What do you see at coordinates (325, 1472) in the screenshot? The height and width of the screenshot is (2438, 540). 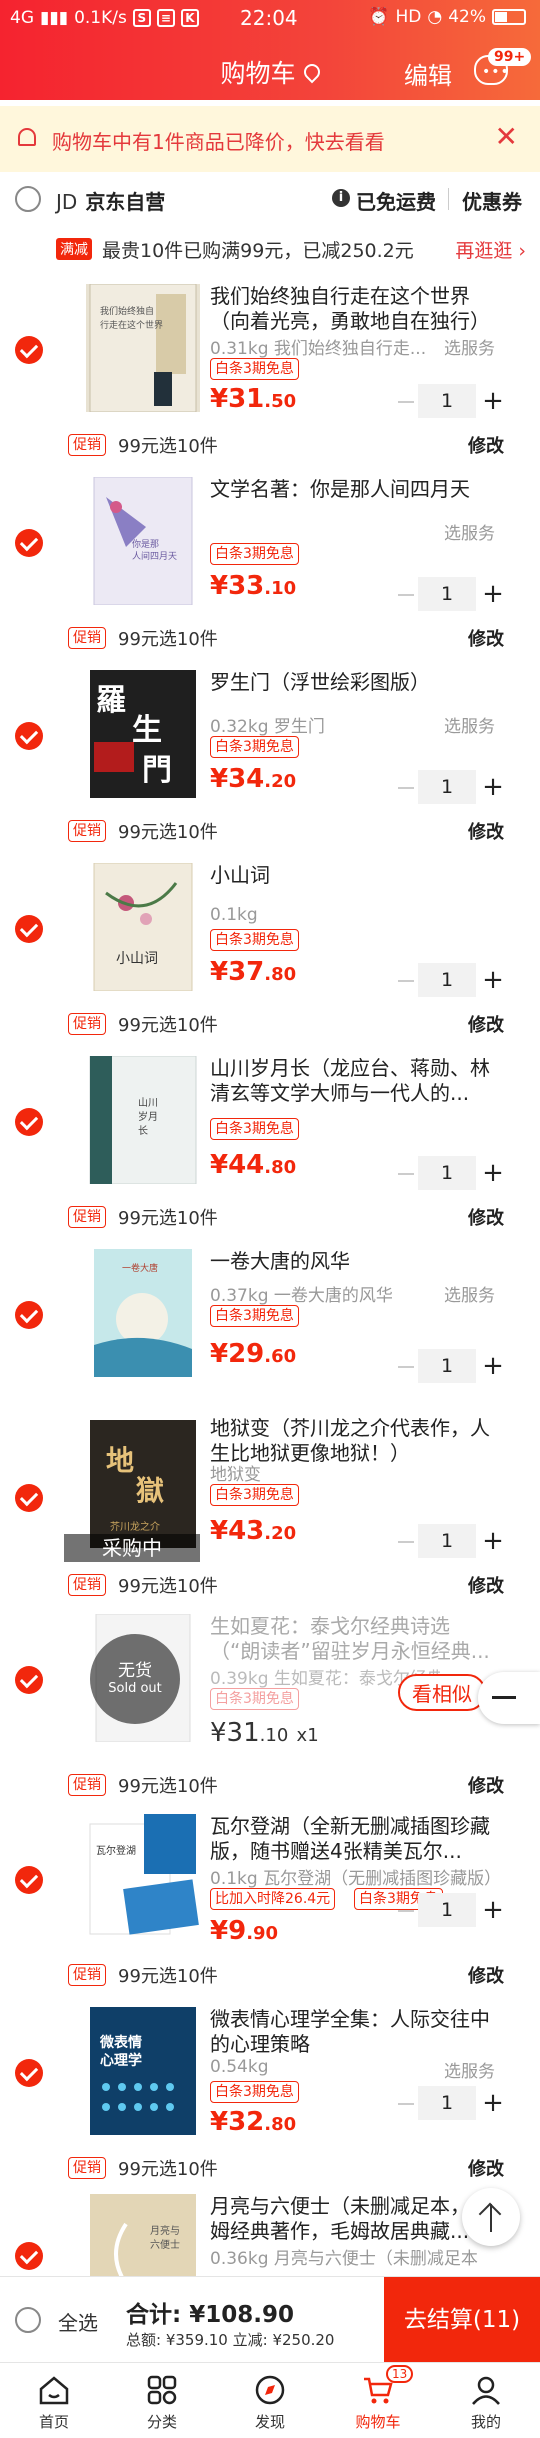 I see `product-spec: 地狱变` at bounding box center [325, 1472].